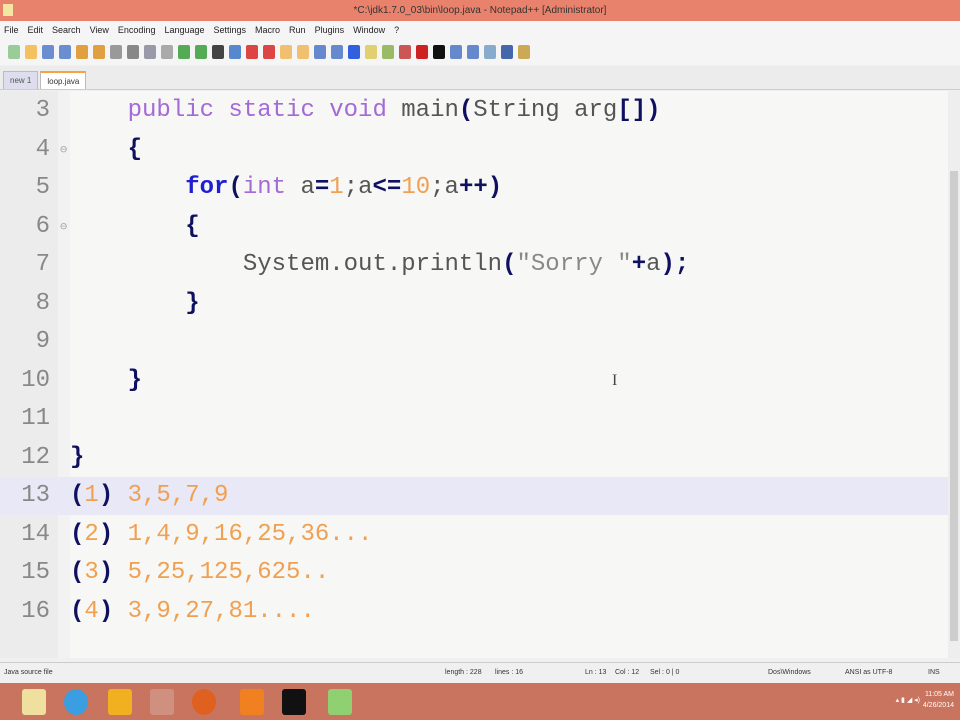 The width and height of the screenshot is (960, 720). Describe the element at coordinates (66, 30) in the screenshot. I see `menu-item-search: Search` at that location.